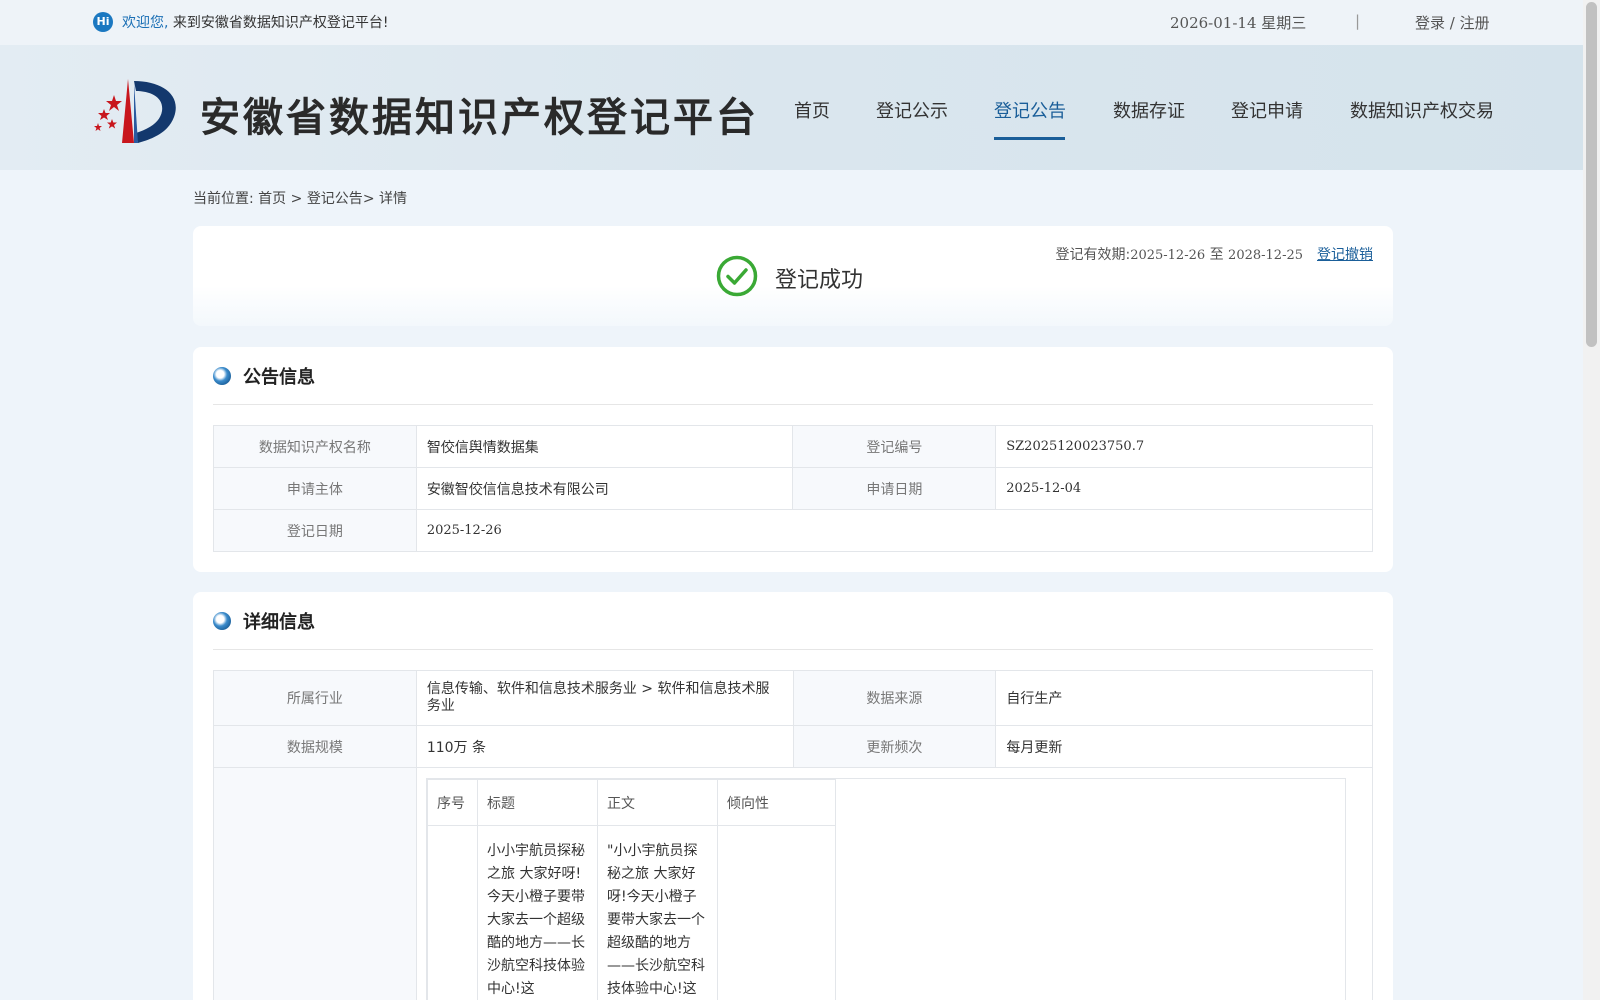 Image resolution: width=1600 pixels, height=1000 pixels. What do you see at coordinates (335, 199) in the screenshot?
I see `breadcrumb-section: 登记公告` at bounding box center [335, 199].